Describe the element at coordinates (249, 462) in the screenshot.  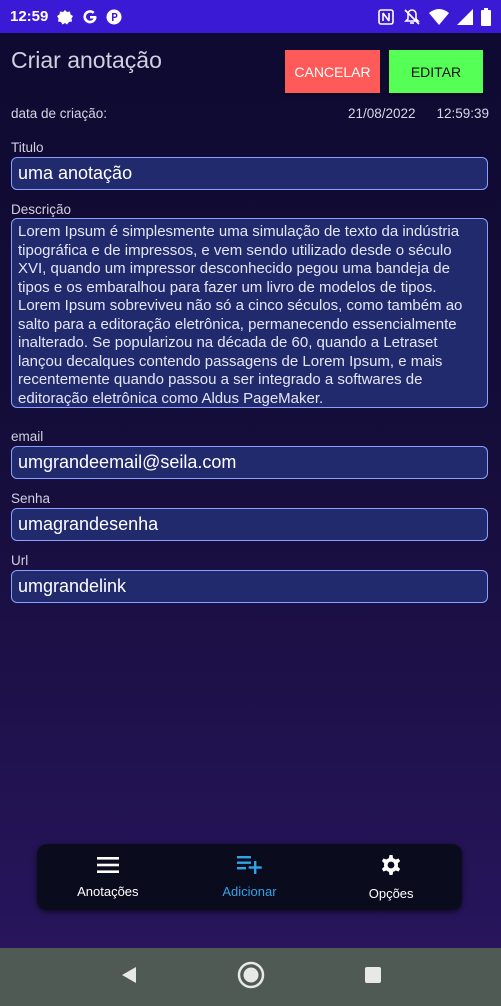
I see `email-input: umgrandeemail@seila.com` at that location.